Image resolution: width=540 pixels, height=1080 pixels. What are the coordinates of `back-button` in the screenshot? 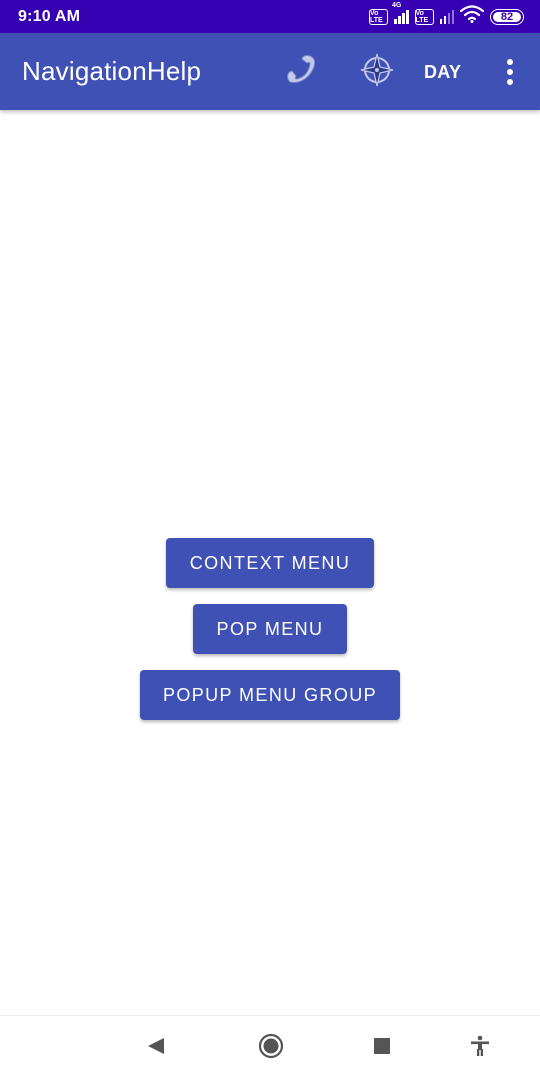 It's located at (156, 1048).